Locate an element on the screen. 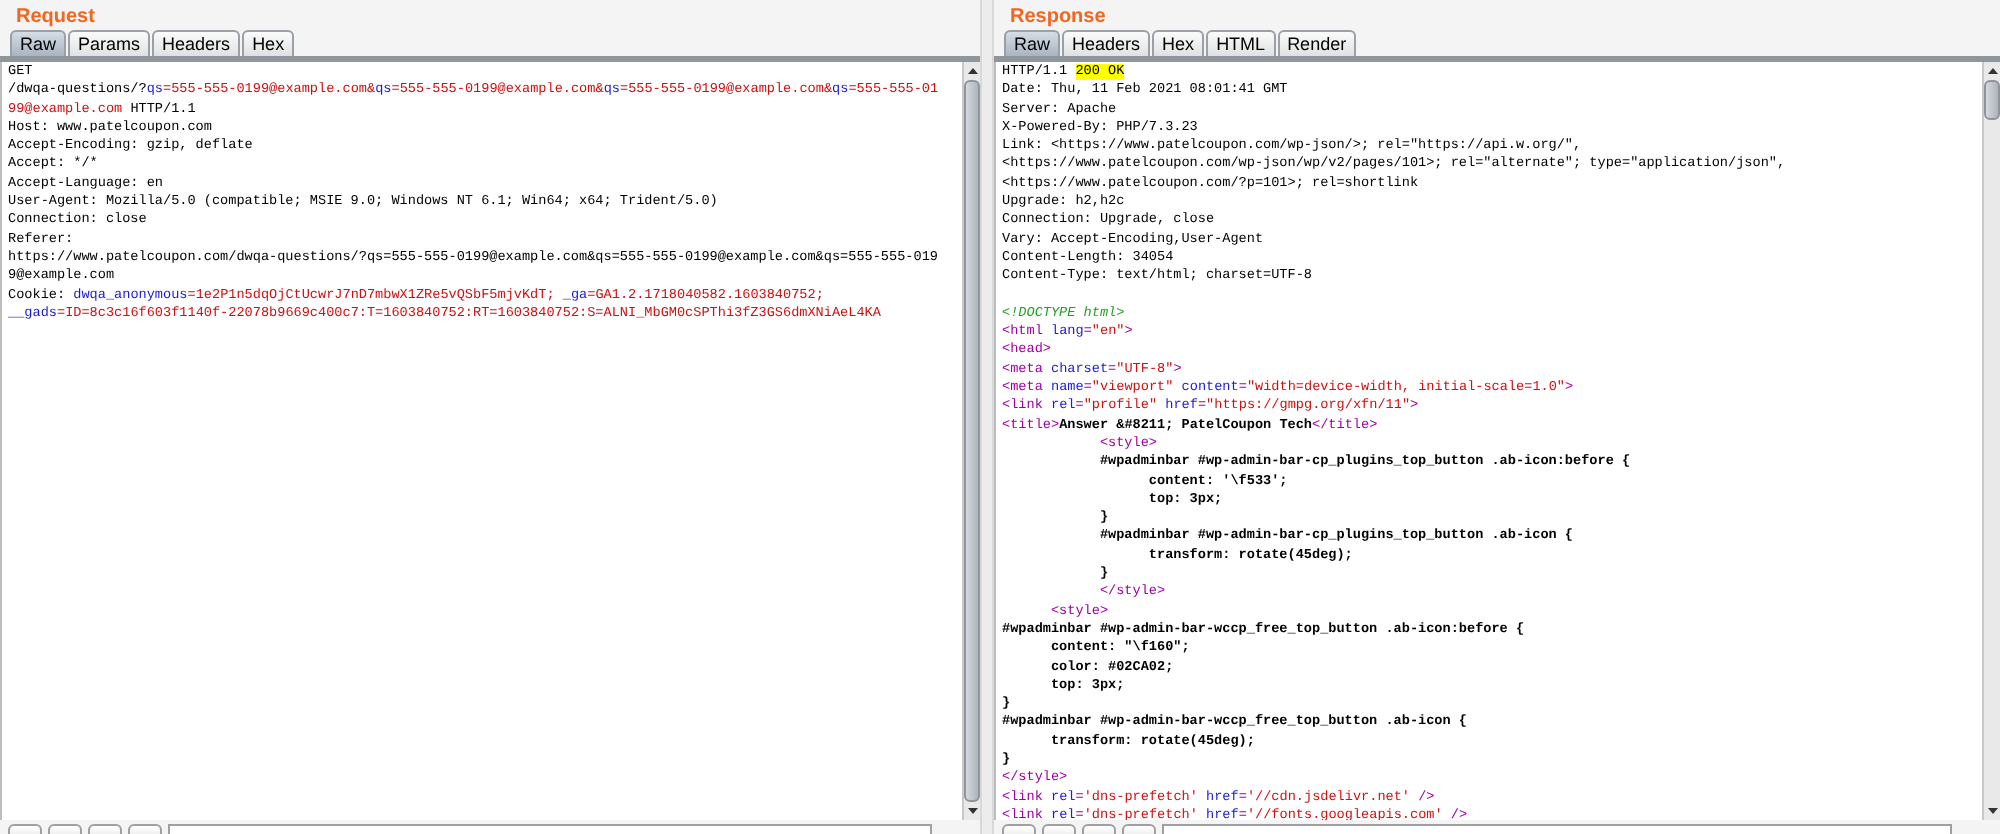  tab: Render is located at coordinates (1317, 43).